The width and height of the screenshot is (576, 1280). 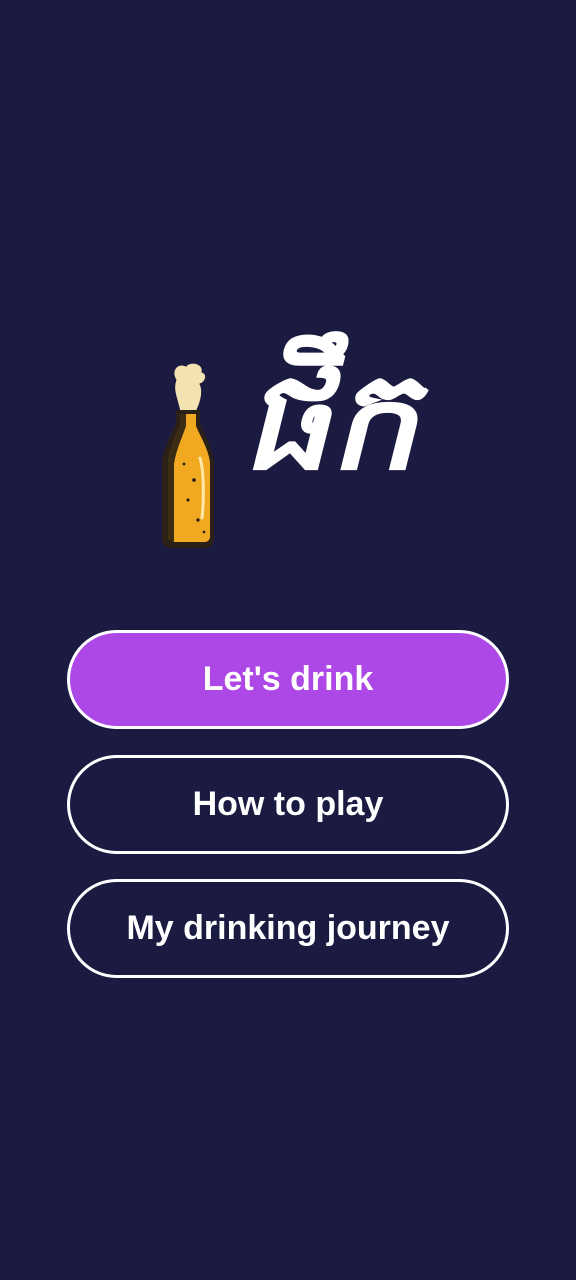 I want to click on app-logo: ផឹក, so click(x=305, y=451).